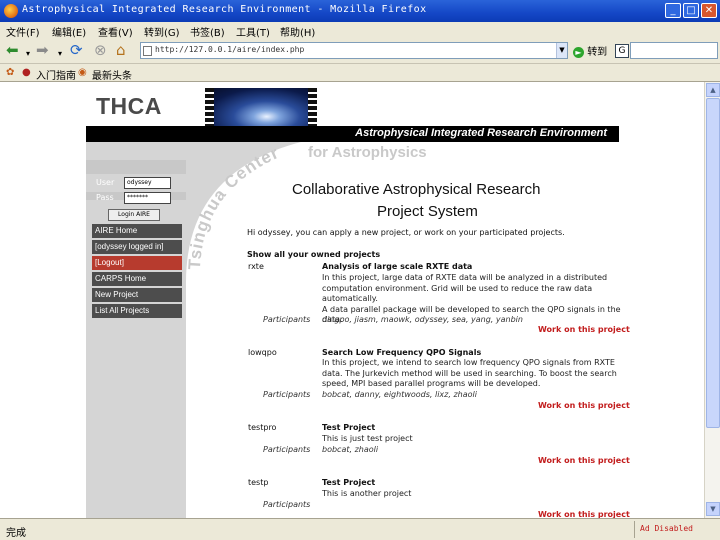 The width and height of the screenshot is (720, 540). Describe the element at coordinates (105, 182) in the screenshot. I see `user-label: User` at that location.